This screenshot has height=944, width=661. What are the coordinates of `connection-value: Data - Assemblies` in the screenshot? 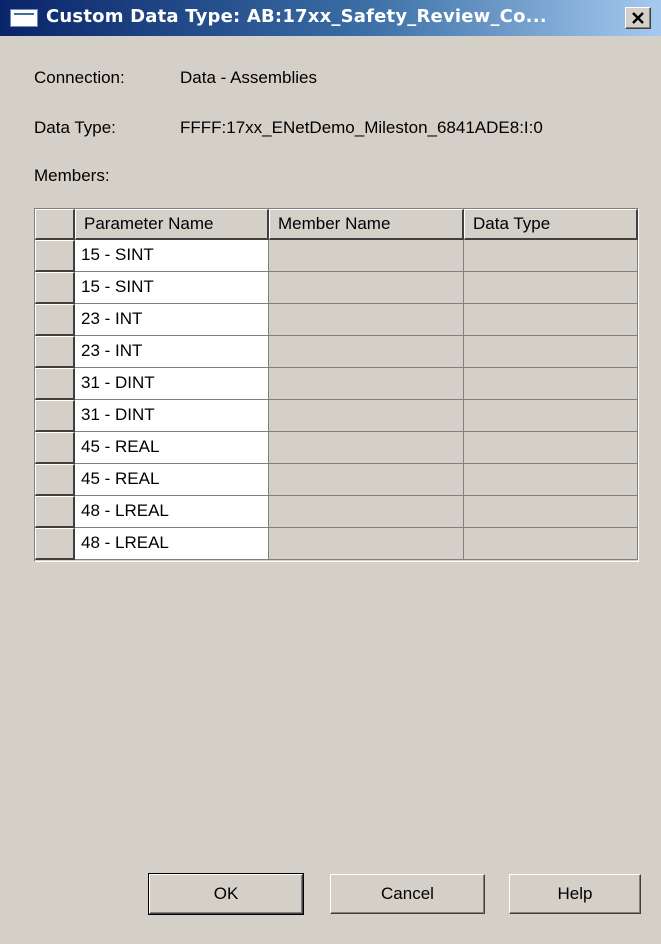 It's located at (248, 77).